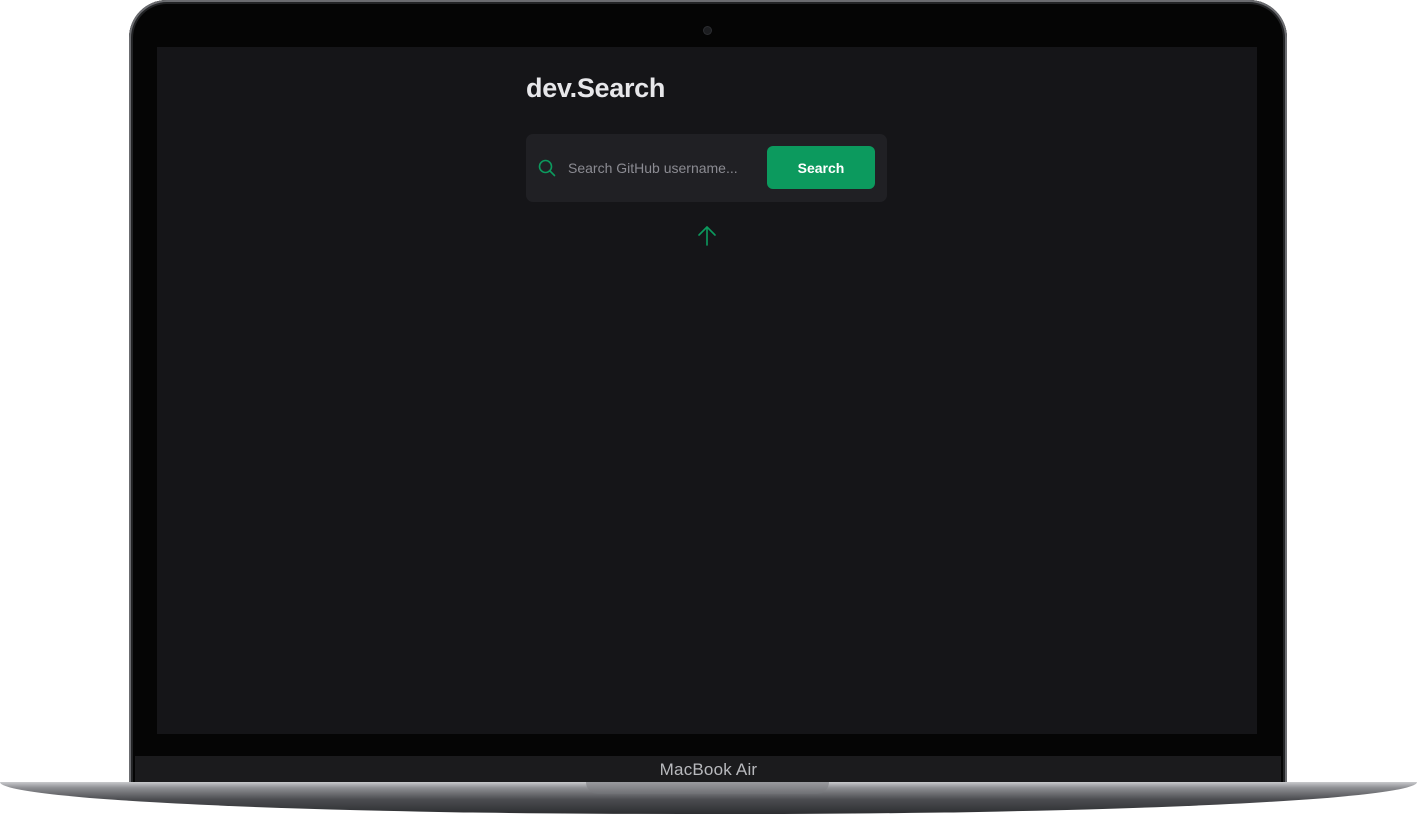  What do you see at coordinates (663, 168) in the screenshot?
I see `search-input` at bounding box center [663, 168].